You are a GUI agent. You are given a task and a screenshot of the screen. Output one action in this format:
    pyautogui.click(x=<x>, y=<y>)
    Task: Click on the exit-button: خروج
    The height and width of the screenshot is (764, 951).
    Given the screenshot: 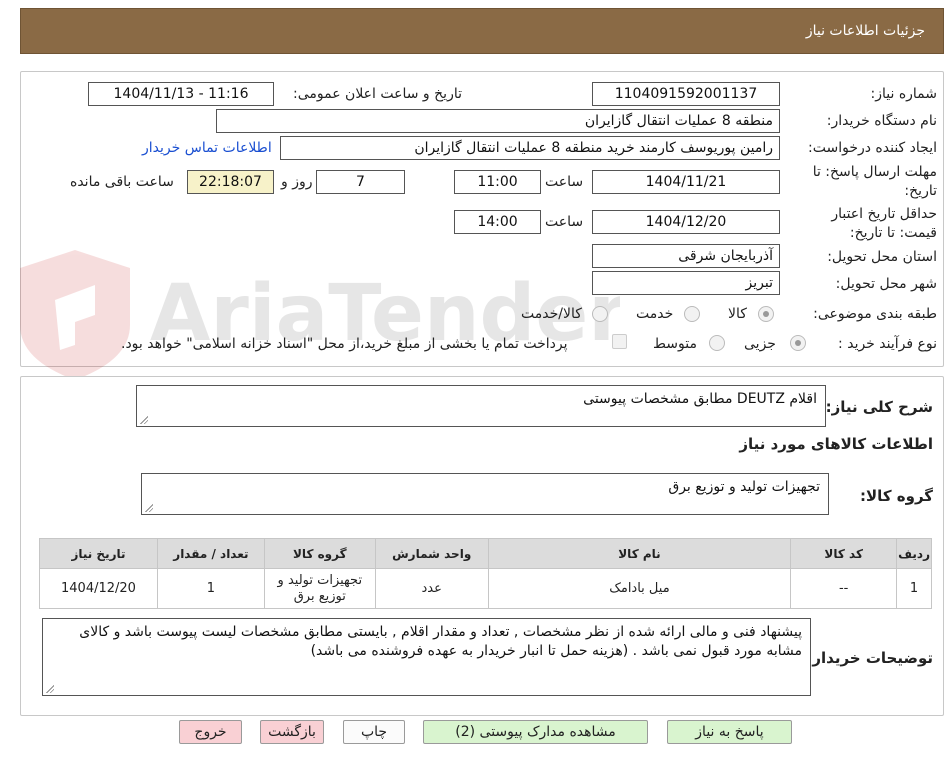 What is the action you would take?
    pyautogui.click(x=210, y=732)
    